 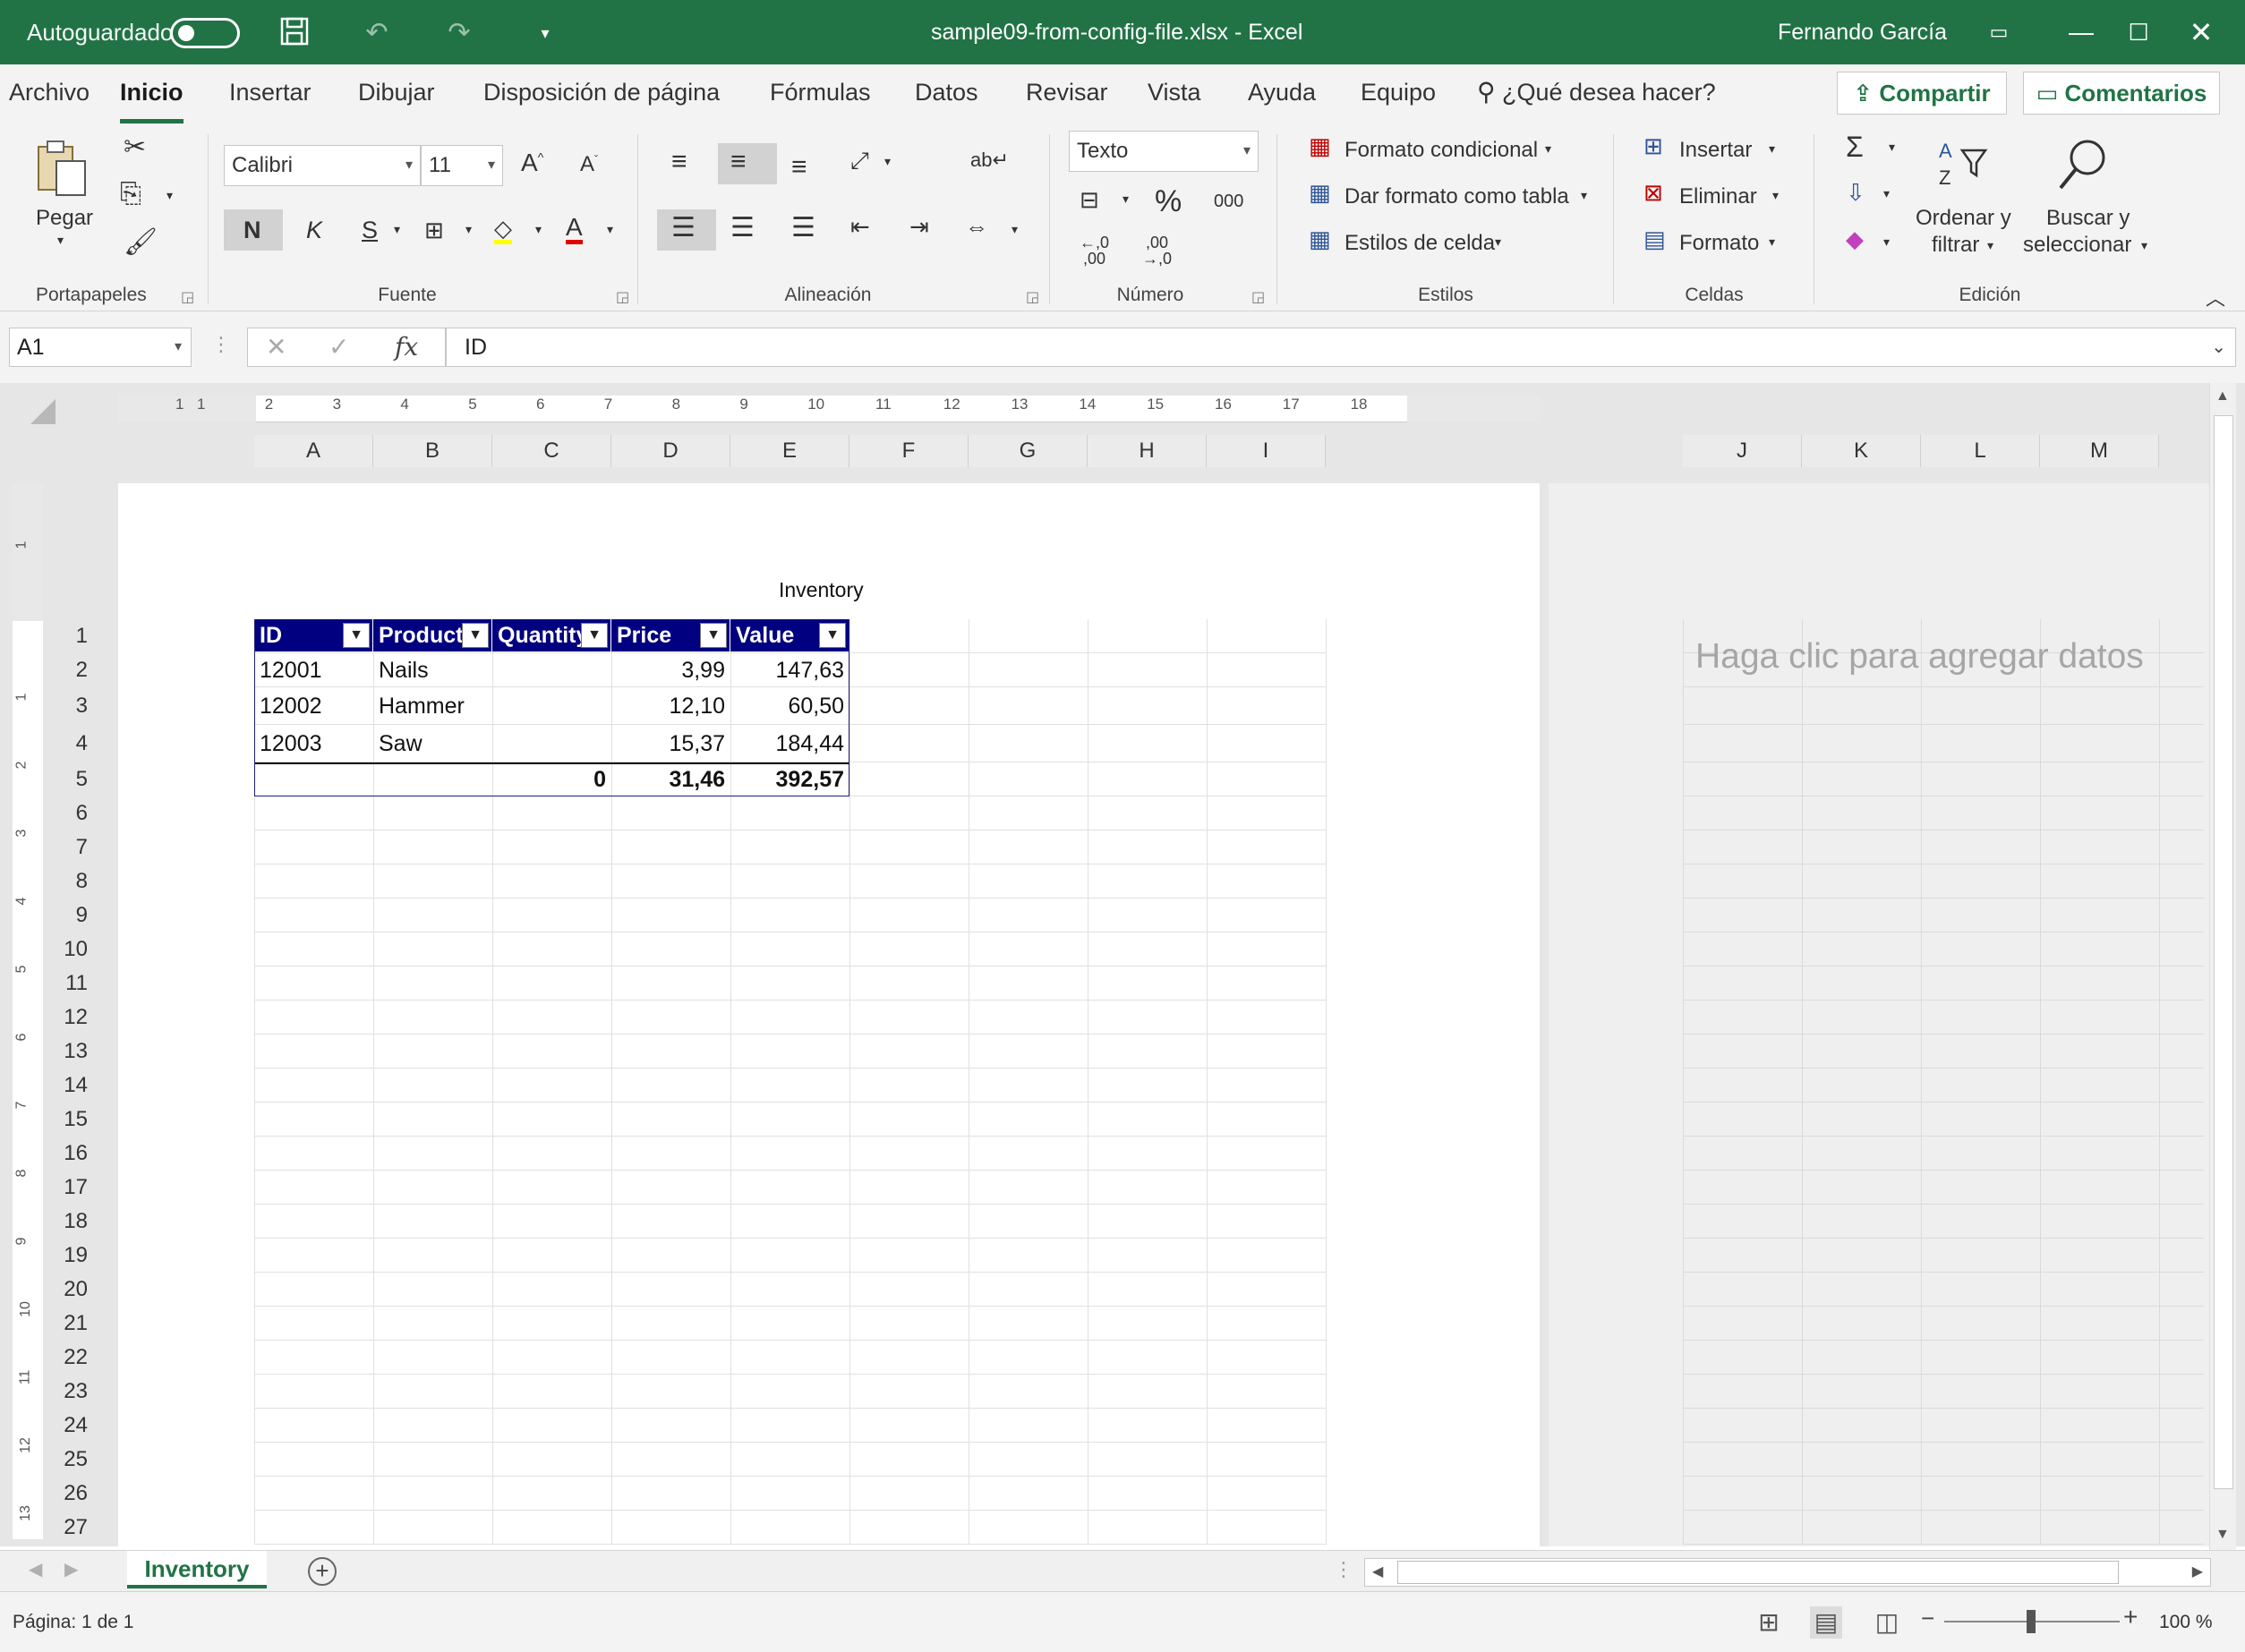 What do you see at coordinates (1855, 192) in the screenshot?
I see `fill-icon: ⇩` at bounding box center [1855, 192].